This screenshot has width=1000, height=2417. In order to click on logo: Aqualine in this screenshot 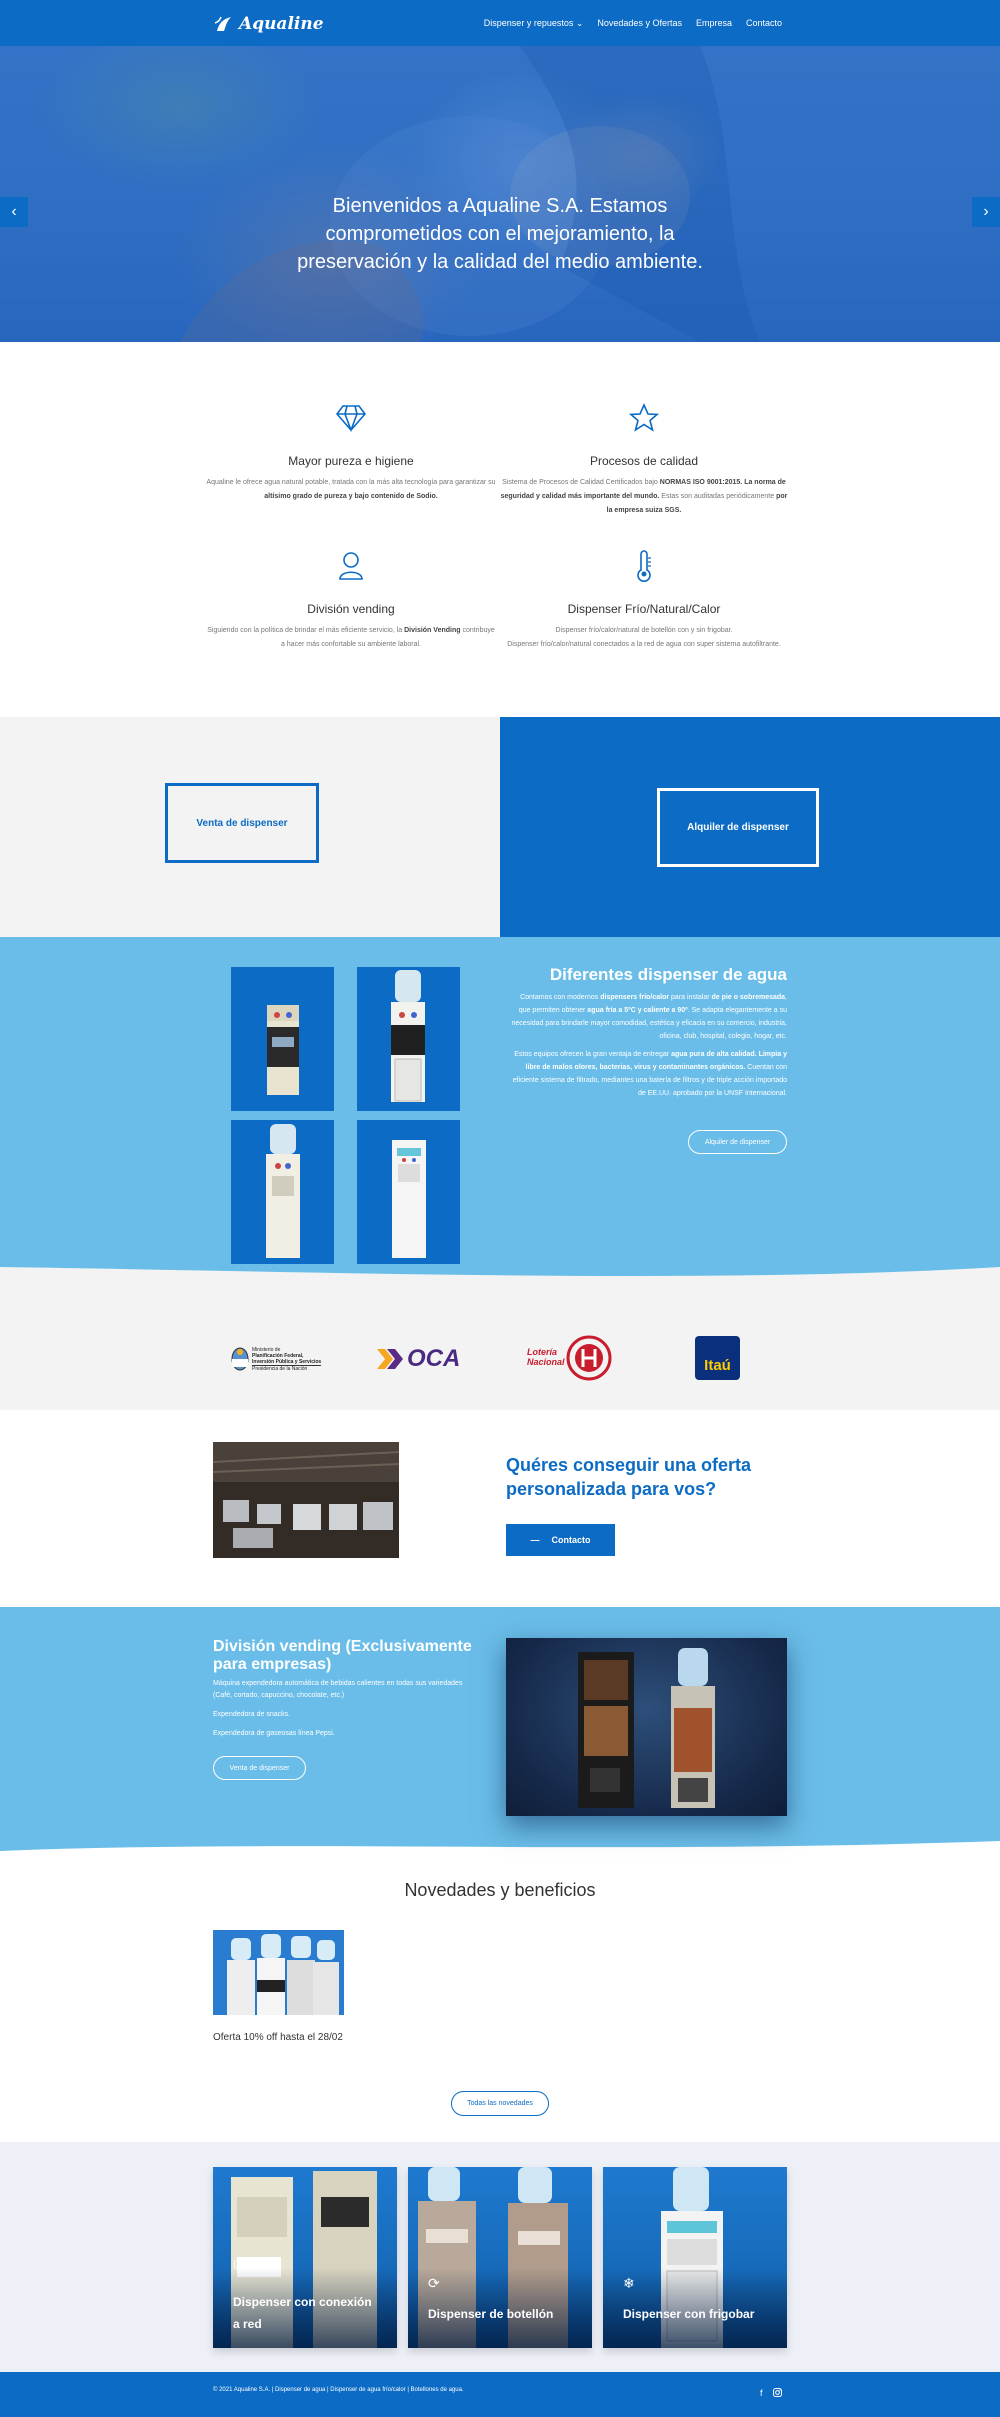, I will do `click(268, 24)`.